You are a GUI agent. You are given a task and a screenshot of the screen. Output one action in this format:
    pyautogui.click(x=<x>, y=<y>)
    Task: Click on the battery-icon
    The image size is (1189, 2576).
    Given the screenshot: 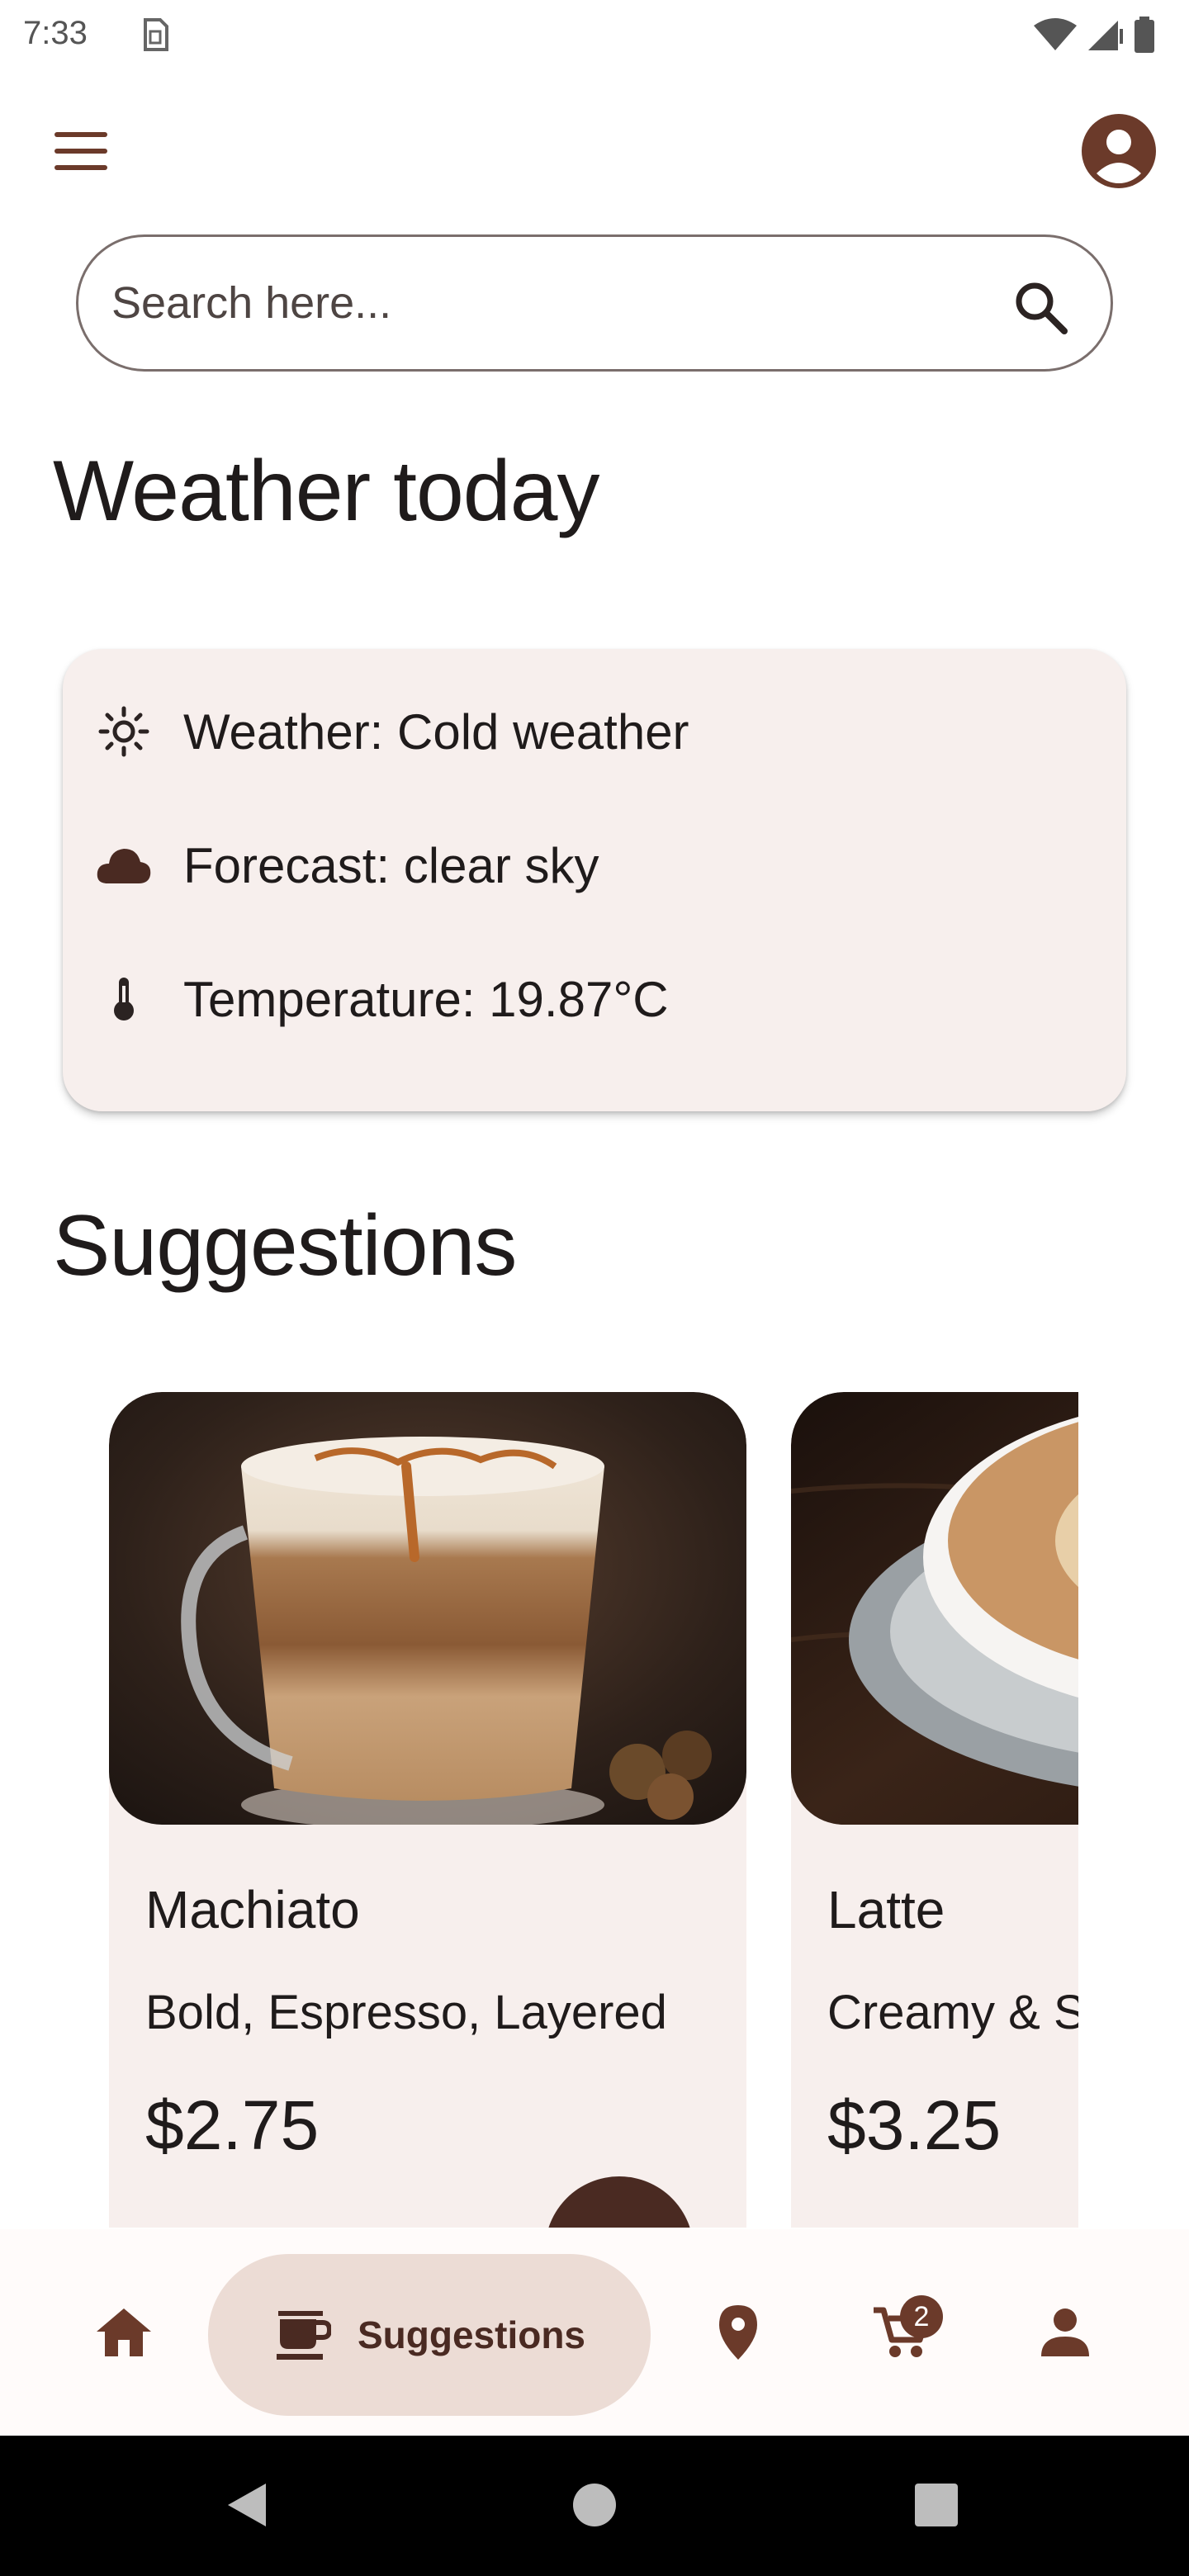 What is the action you would take?
    pyautogui.click(x=1144, y=35)
    